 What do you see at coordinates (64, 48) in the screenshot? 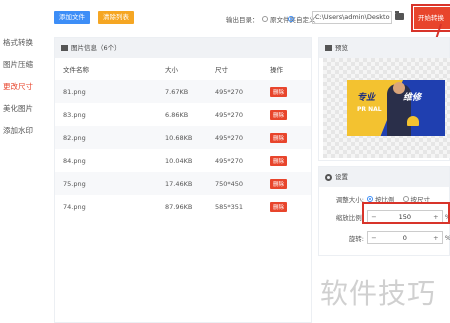
I see `image-icon` at bounding box center [64, 48].